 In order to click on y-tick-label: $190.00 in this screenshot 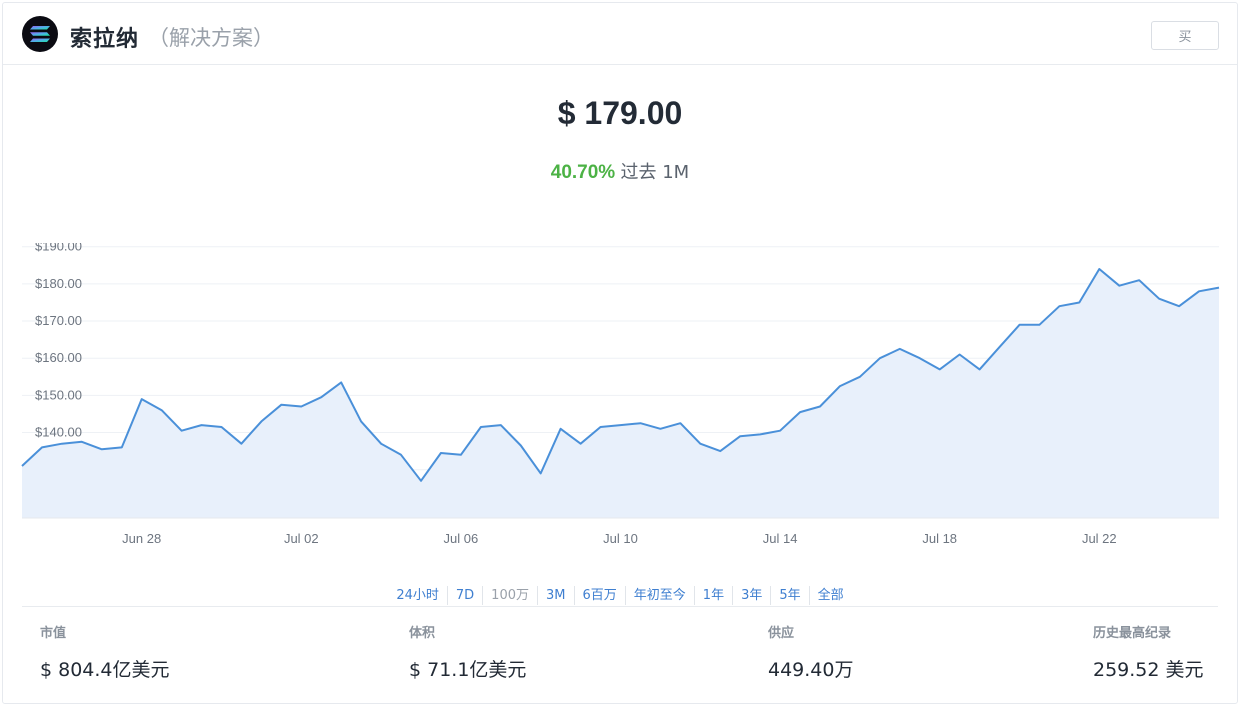, I will do `click(58, 248)`.